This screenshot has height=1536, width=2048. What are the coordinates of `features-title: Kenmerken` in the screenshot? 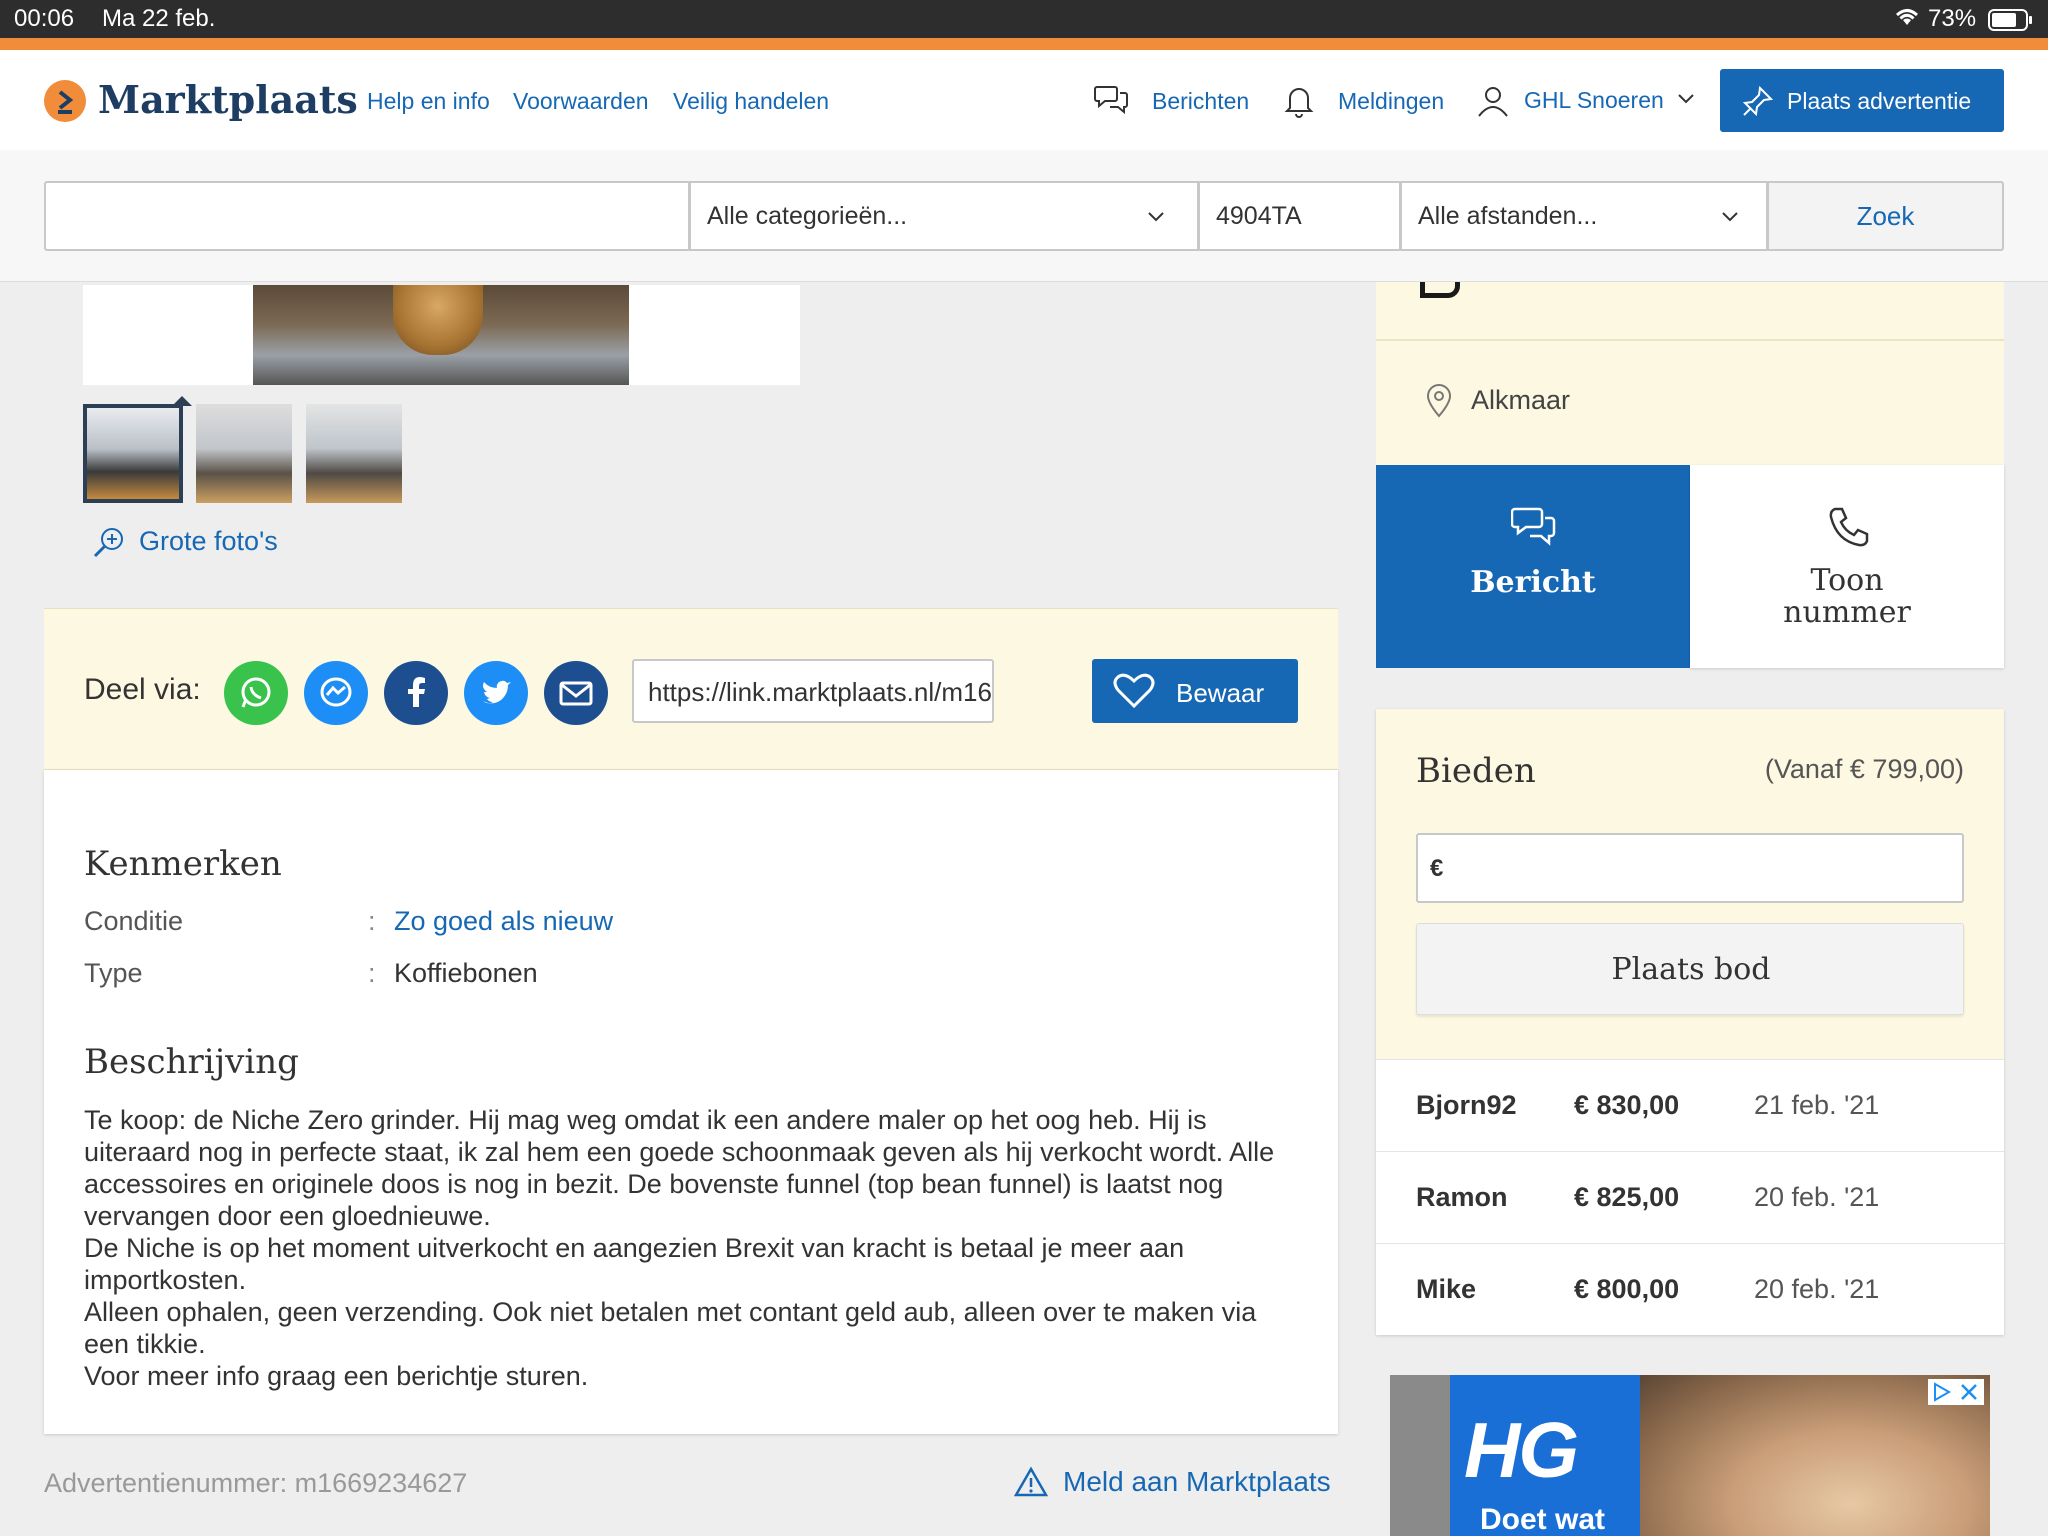 It's located at (183, 864).